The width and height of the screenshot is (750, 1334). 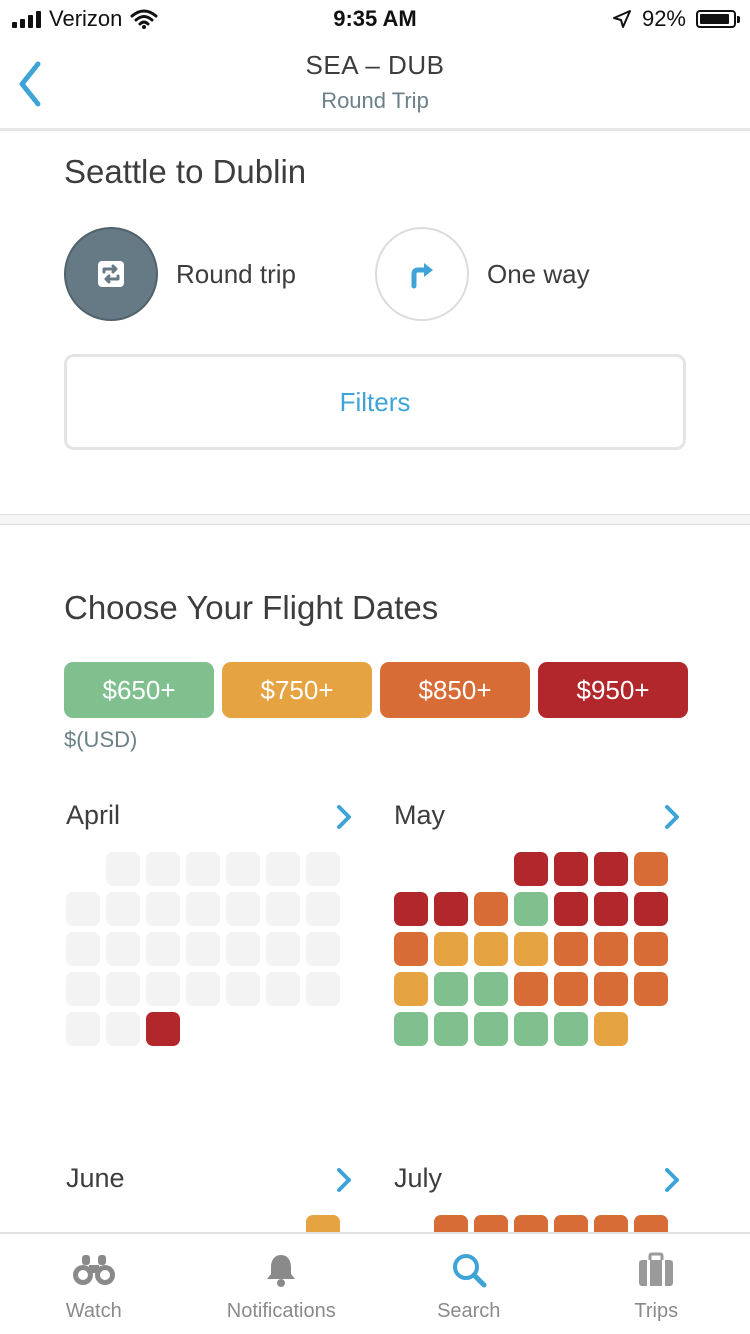 I want to click on suitcase-icon, so click(x=656, y=1270).